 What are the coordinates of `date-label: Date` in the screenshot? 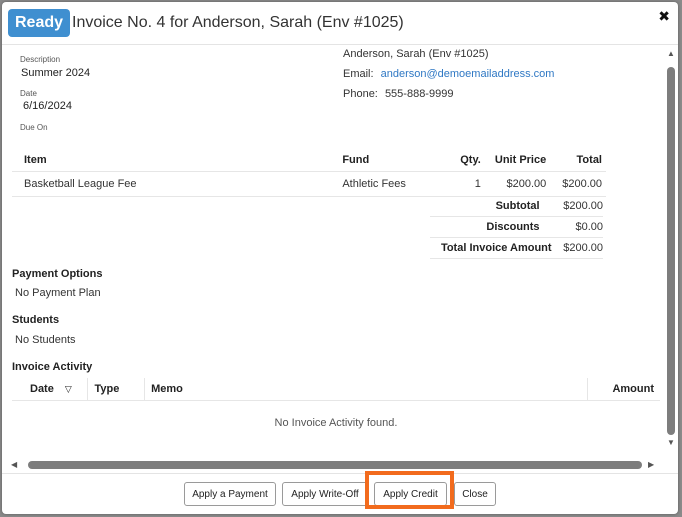 It's located at (28, 93).